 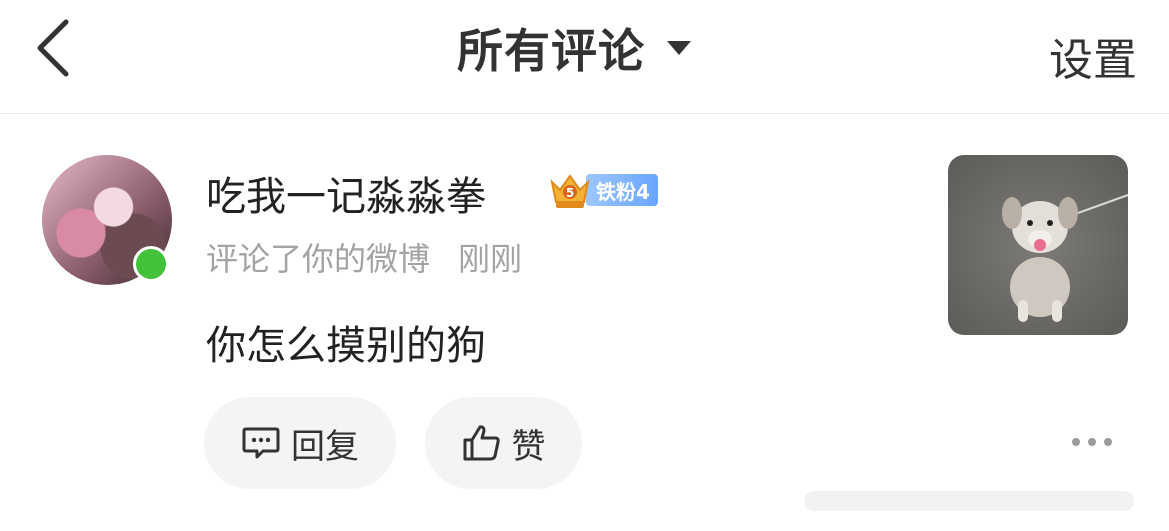 What do you see at coordinates (346, 193) in the screenshot?
I see `username: 吃我一记淼淼拳` at bounding box center [346, 193].